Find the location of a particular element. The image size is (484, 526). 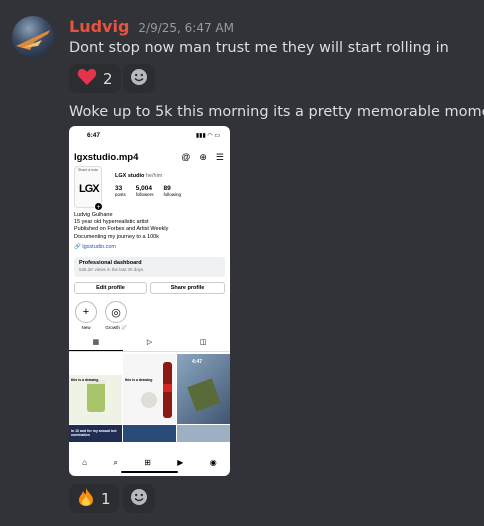

post-caption: in 10 and for my annual bot nomination is located at coordinates (94, 433).